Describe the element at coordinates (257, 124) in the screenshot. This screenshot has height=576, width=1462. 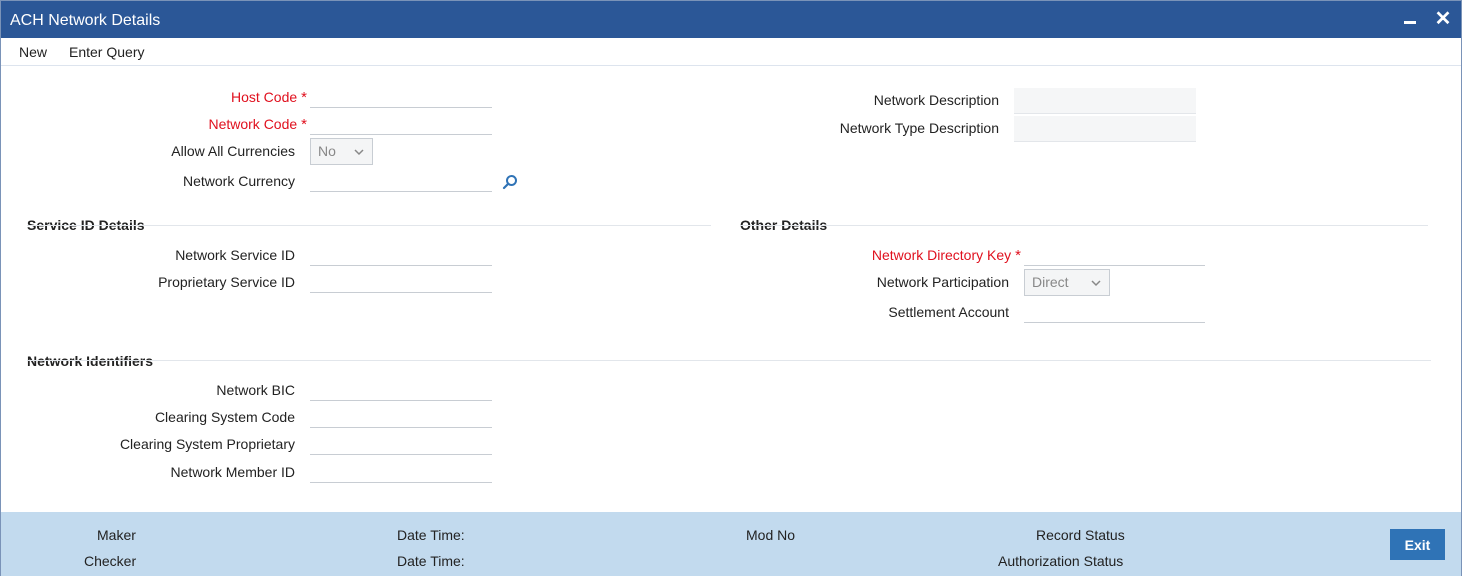
I see `network-code-label: Network Code *` at that location.